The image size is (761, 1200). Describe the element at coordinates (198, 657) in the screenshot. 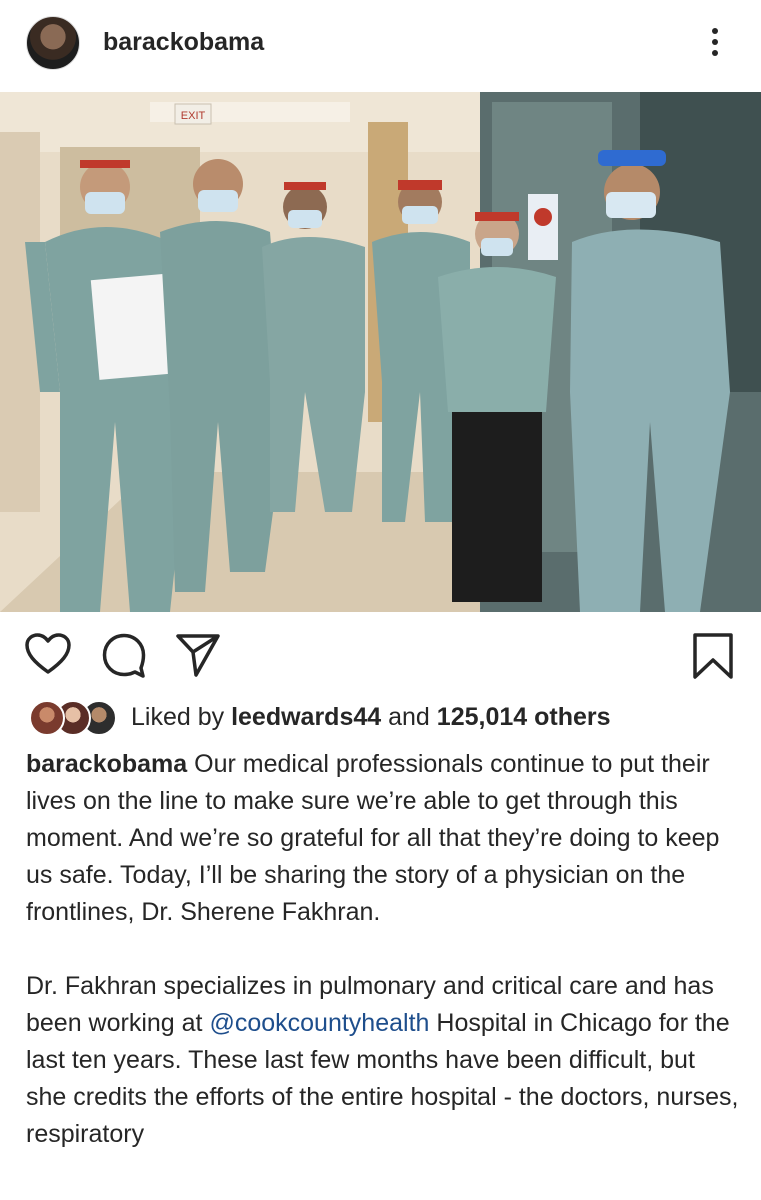

I see `send-icon` at that location.